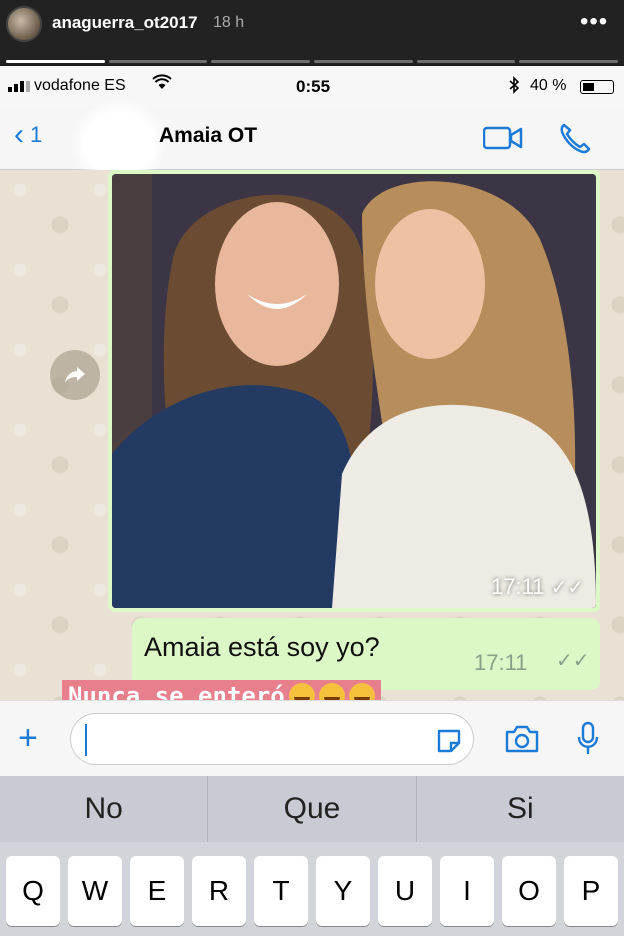 The image size is (624, 936). I want to click on message-input-bar: +, so click(312, 738).